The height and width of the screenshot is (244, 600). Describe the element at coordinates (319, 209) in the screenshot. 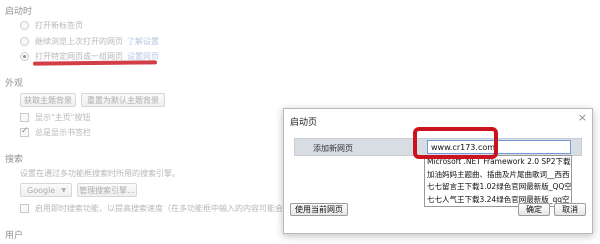

I see `use-current-pages-button: 使用当前网页` at that location.